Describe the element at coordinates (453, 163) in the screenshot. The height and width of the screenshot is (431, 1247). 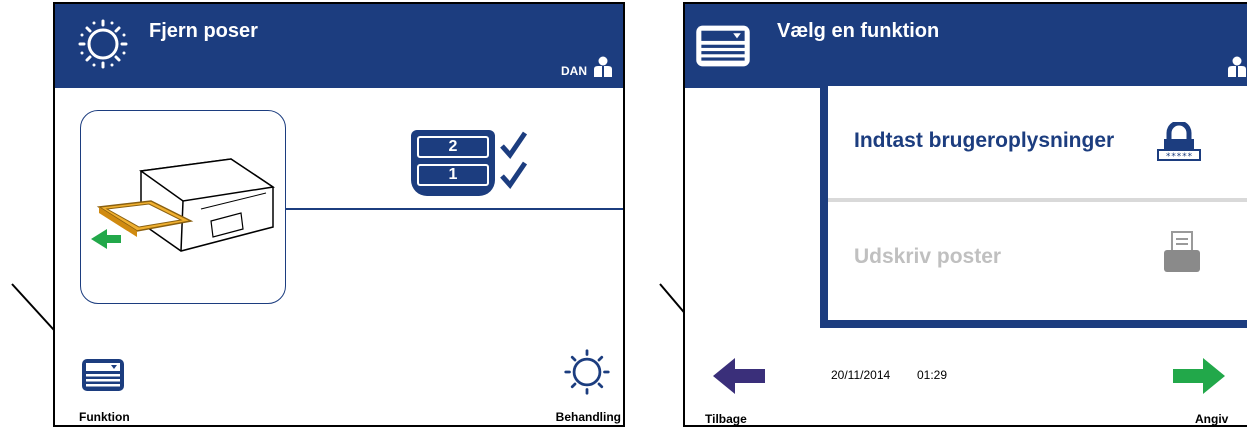
I see `rack-levels: 2 1` at that location.